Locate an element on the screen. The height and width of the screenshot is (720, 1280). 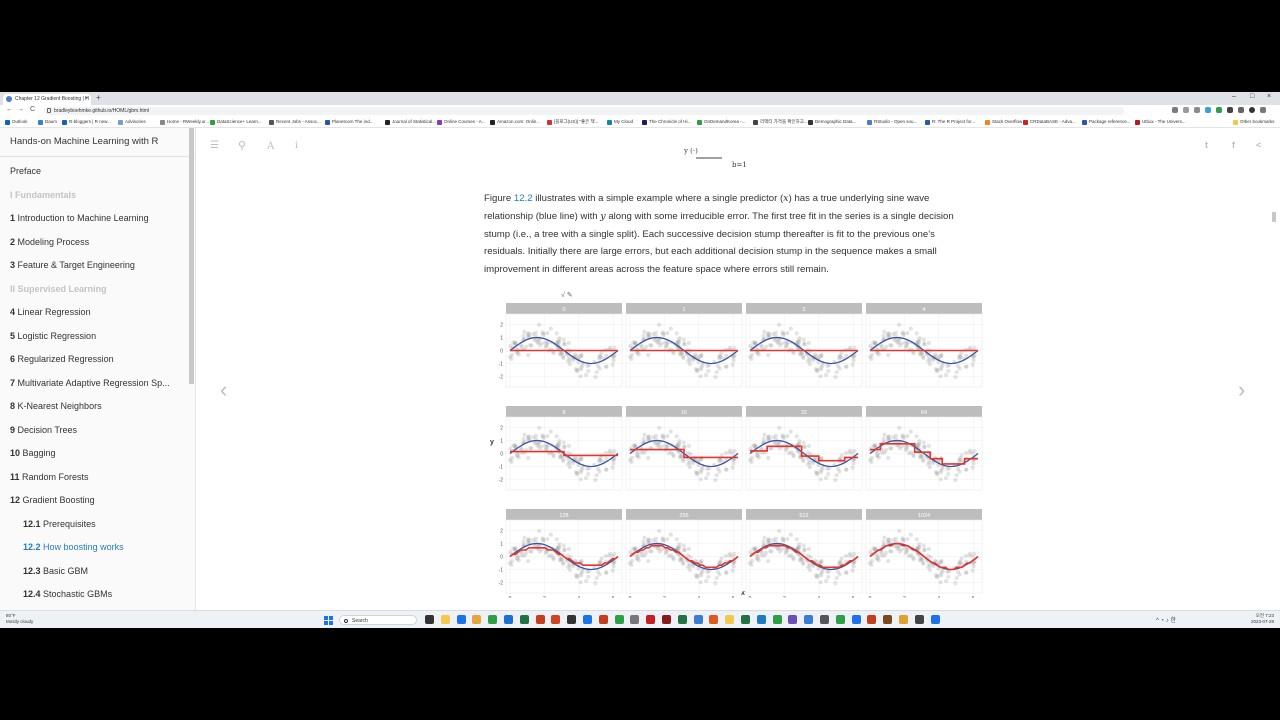
bookmark-item: Daum is located at coordinates (47, 122).